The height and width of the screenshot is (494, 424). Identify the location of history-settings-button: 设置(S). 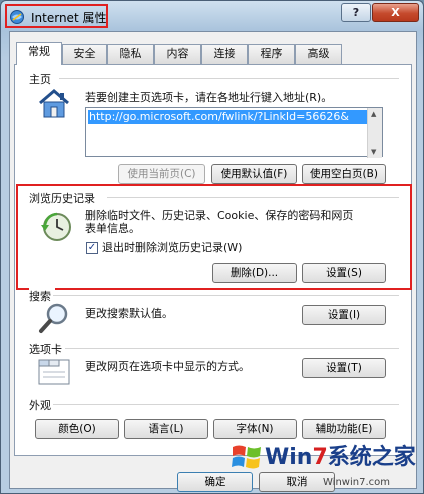
(344, 273).